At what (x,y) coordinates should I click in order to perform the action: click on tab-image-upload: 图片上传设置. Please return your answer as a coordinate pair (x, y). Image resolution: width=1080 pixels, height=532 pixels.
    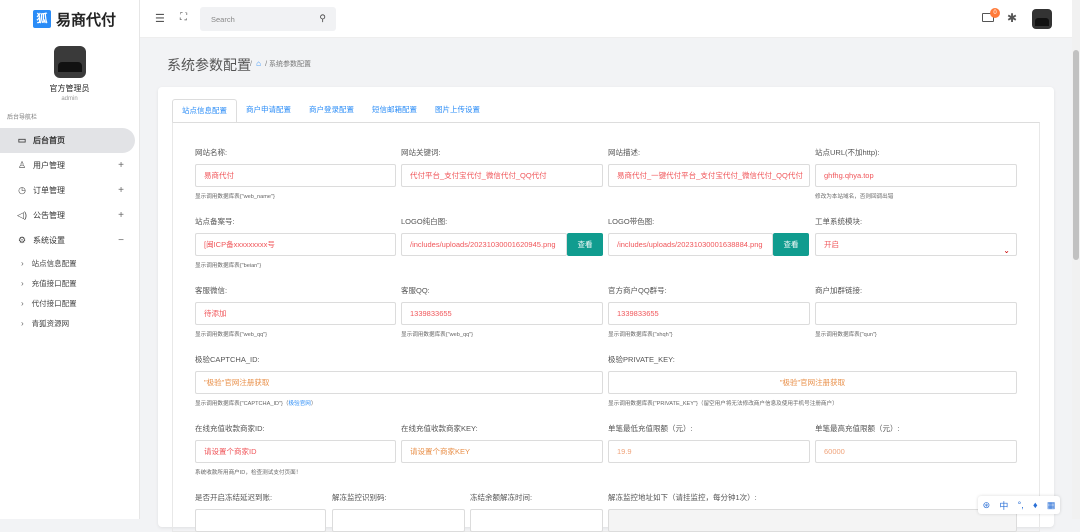
    Looking at the image, I should click on (457, 111).